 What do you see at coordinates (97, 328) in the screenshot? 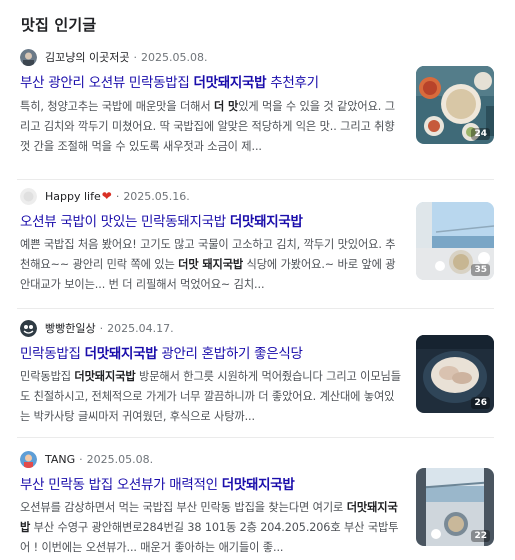
I see `post-meta: 빵빵한일상 · 2025.04.17.` at bounding box center [97, 328].